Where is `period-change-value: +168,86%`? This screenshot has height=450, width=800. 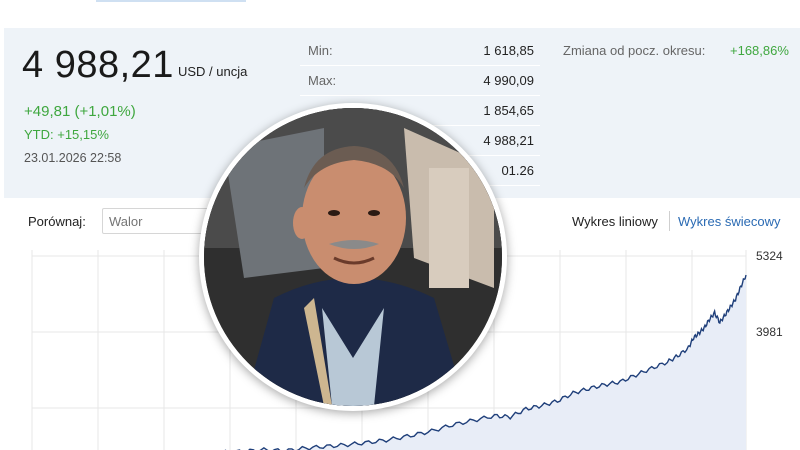 period-change-value: +168,86% is located at coordinates (759, 50).